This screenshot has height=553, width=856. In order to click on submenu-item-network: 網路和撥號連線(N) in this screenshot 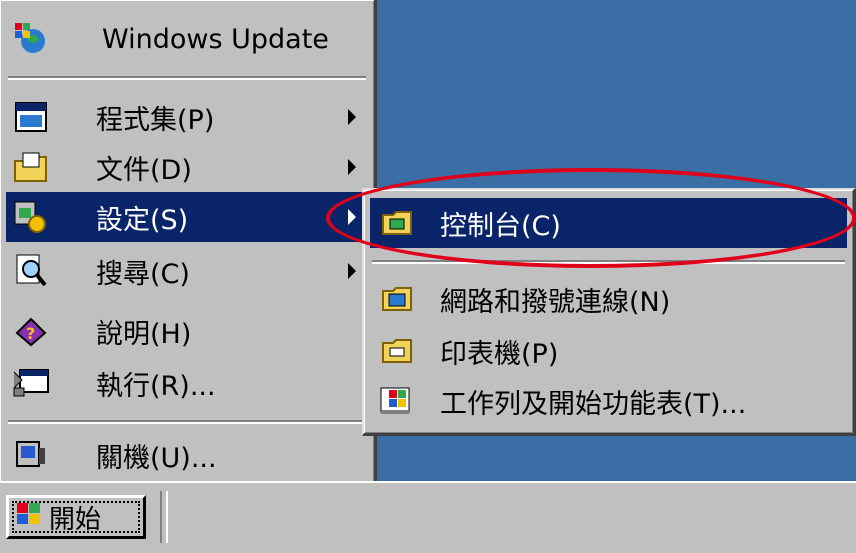, I will do `click(608, 299)`.